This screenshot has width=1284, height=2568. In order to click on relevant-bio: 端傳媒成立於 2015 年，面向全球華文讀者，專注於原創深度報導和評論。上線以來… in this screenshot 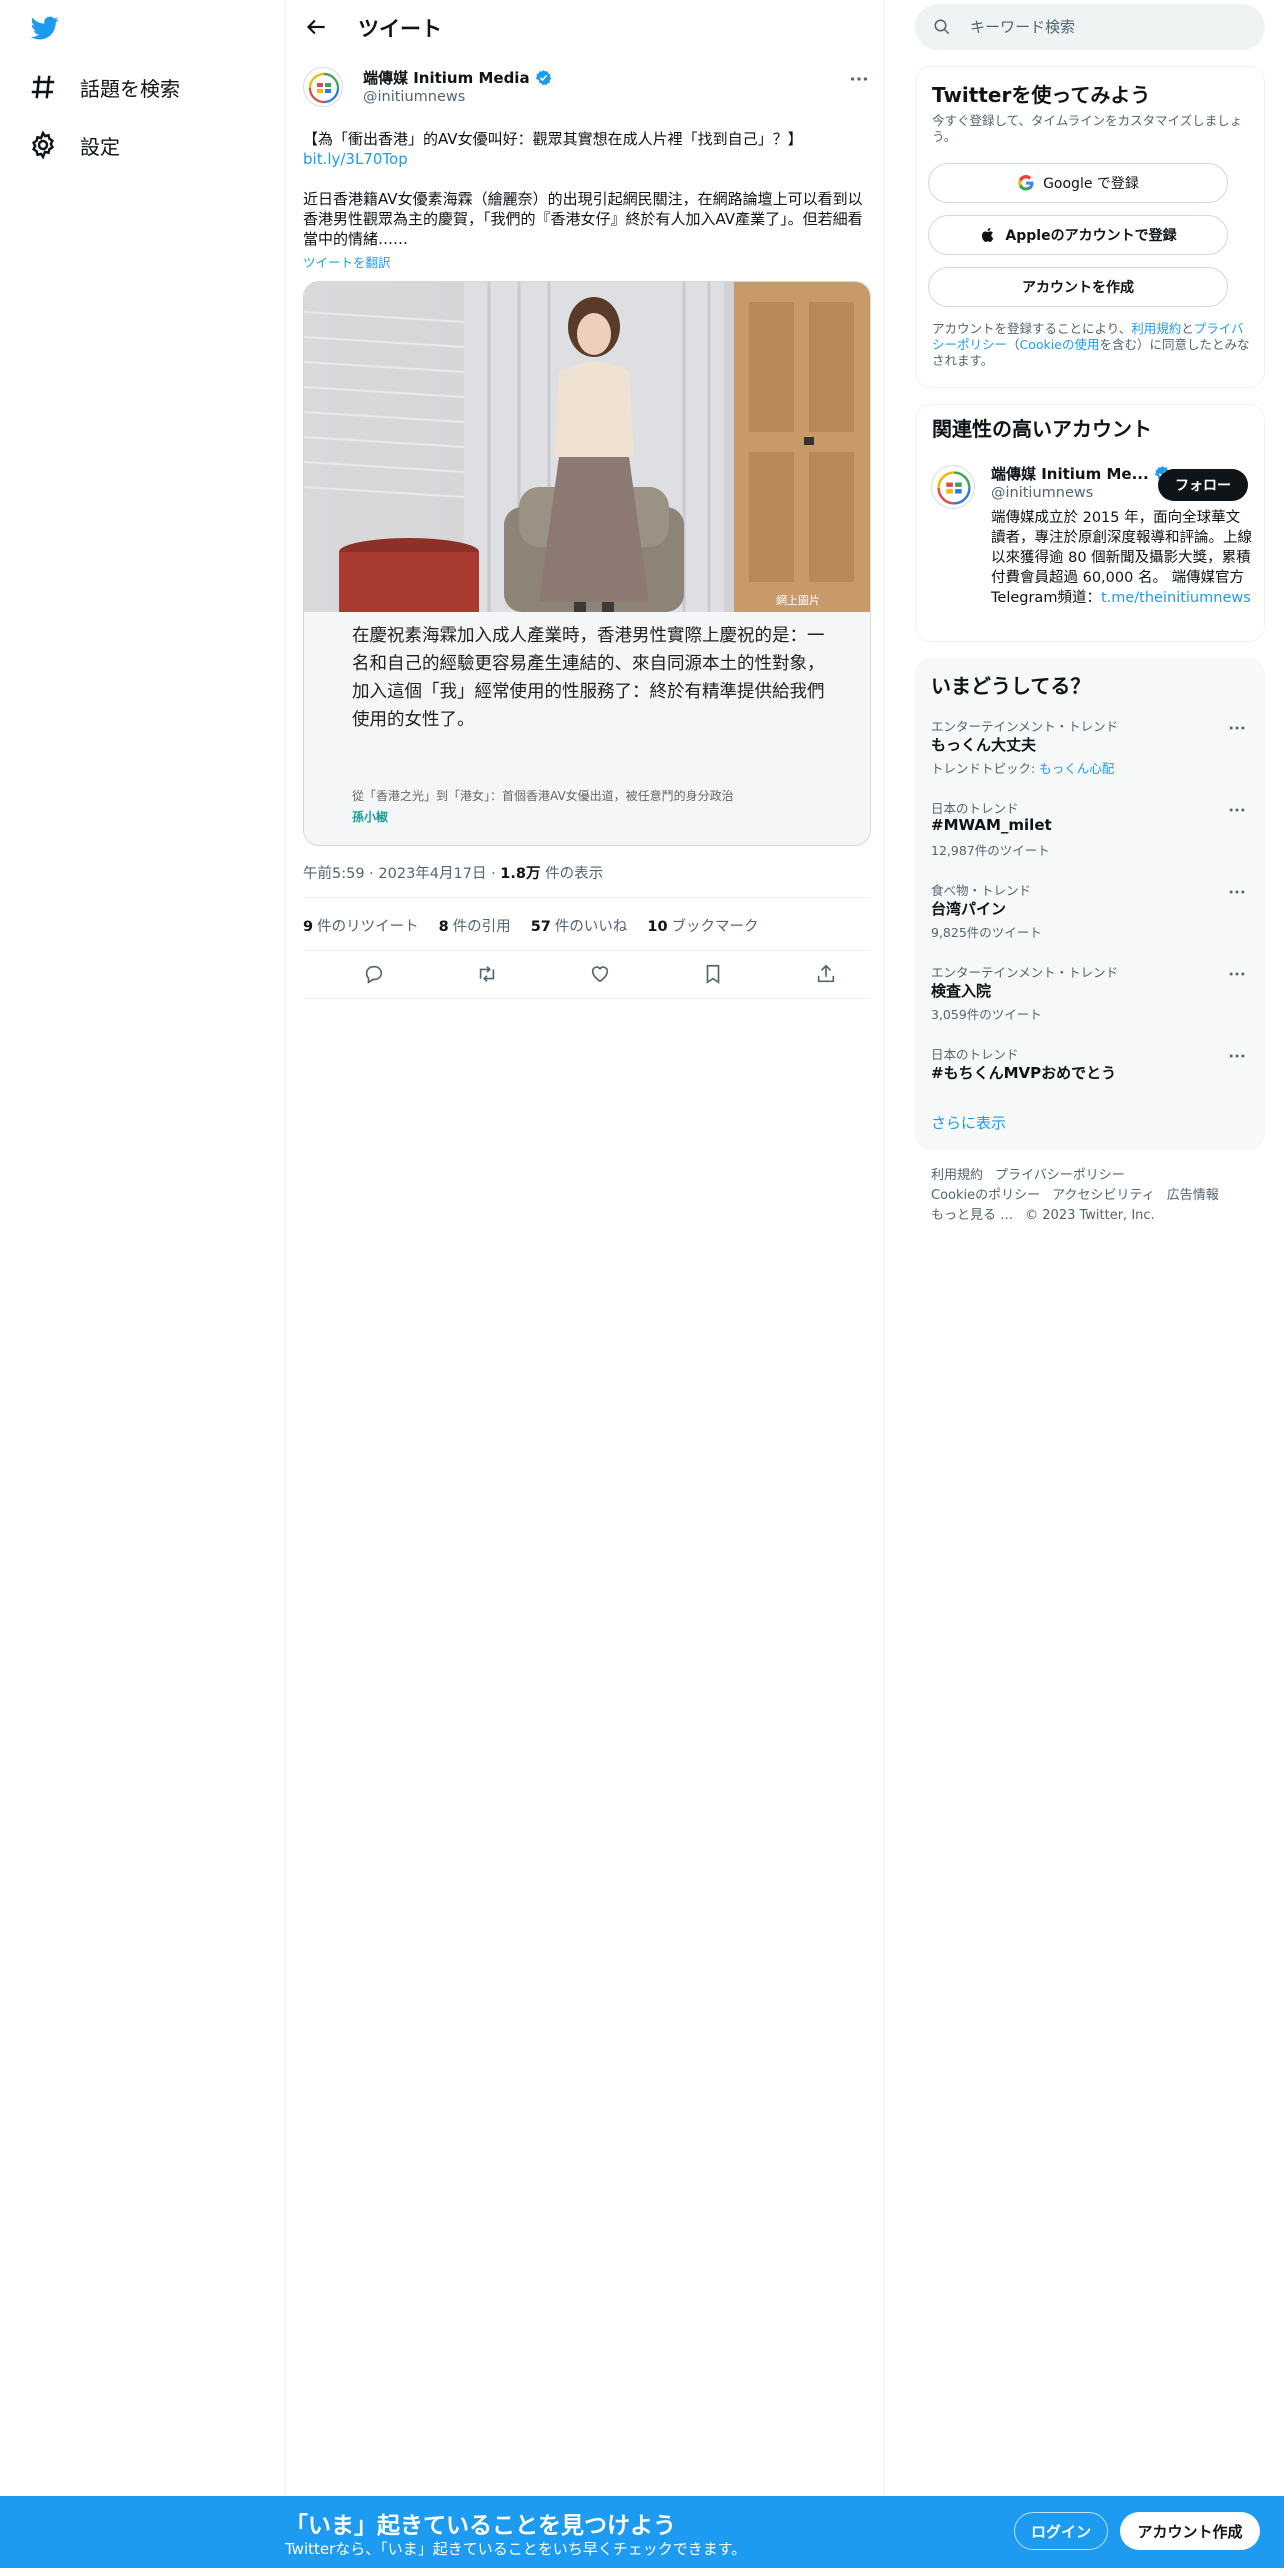, I will do `click(1121, 558)`.